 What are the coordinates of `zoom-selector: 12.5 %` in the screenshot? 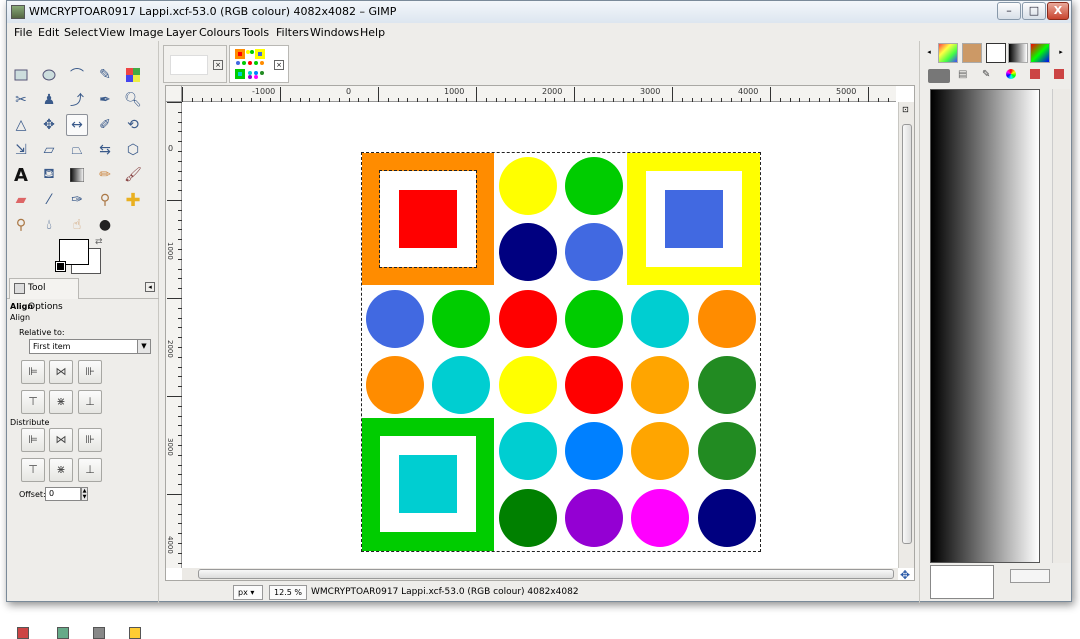 It's located at (288, 592).